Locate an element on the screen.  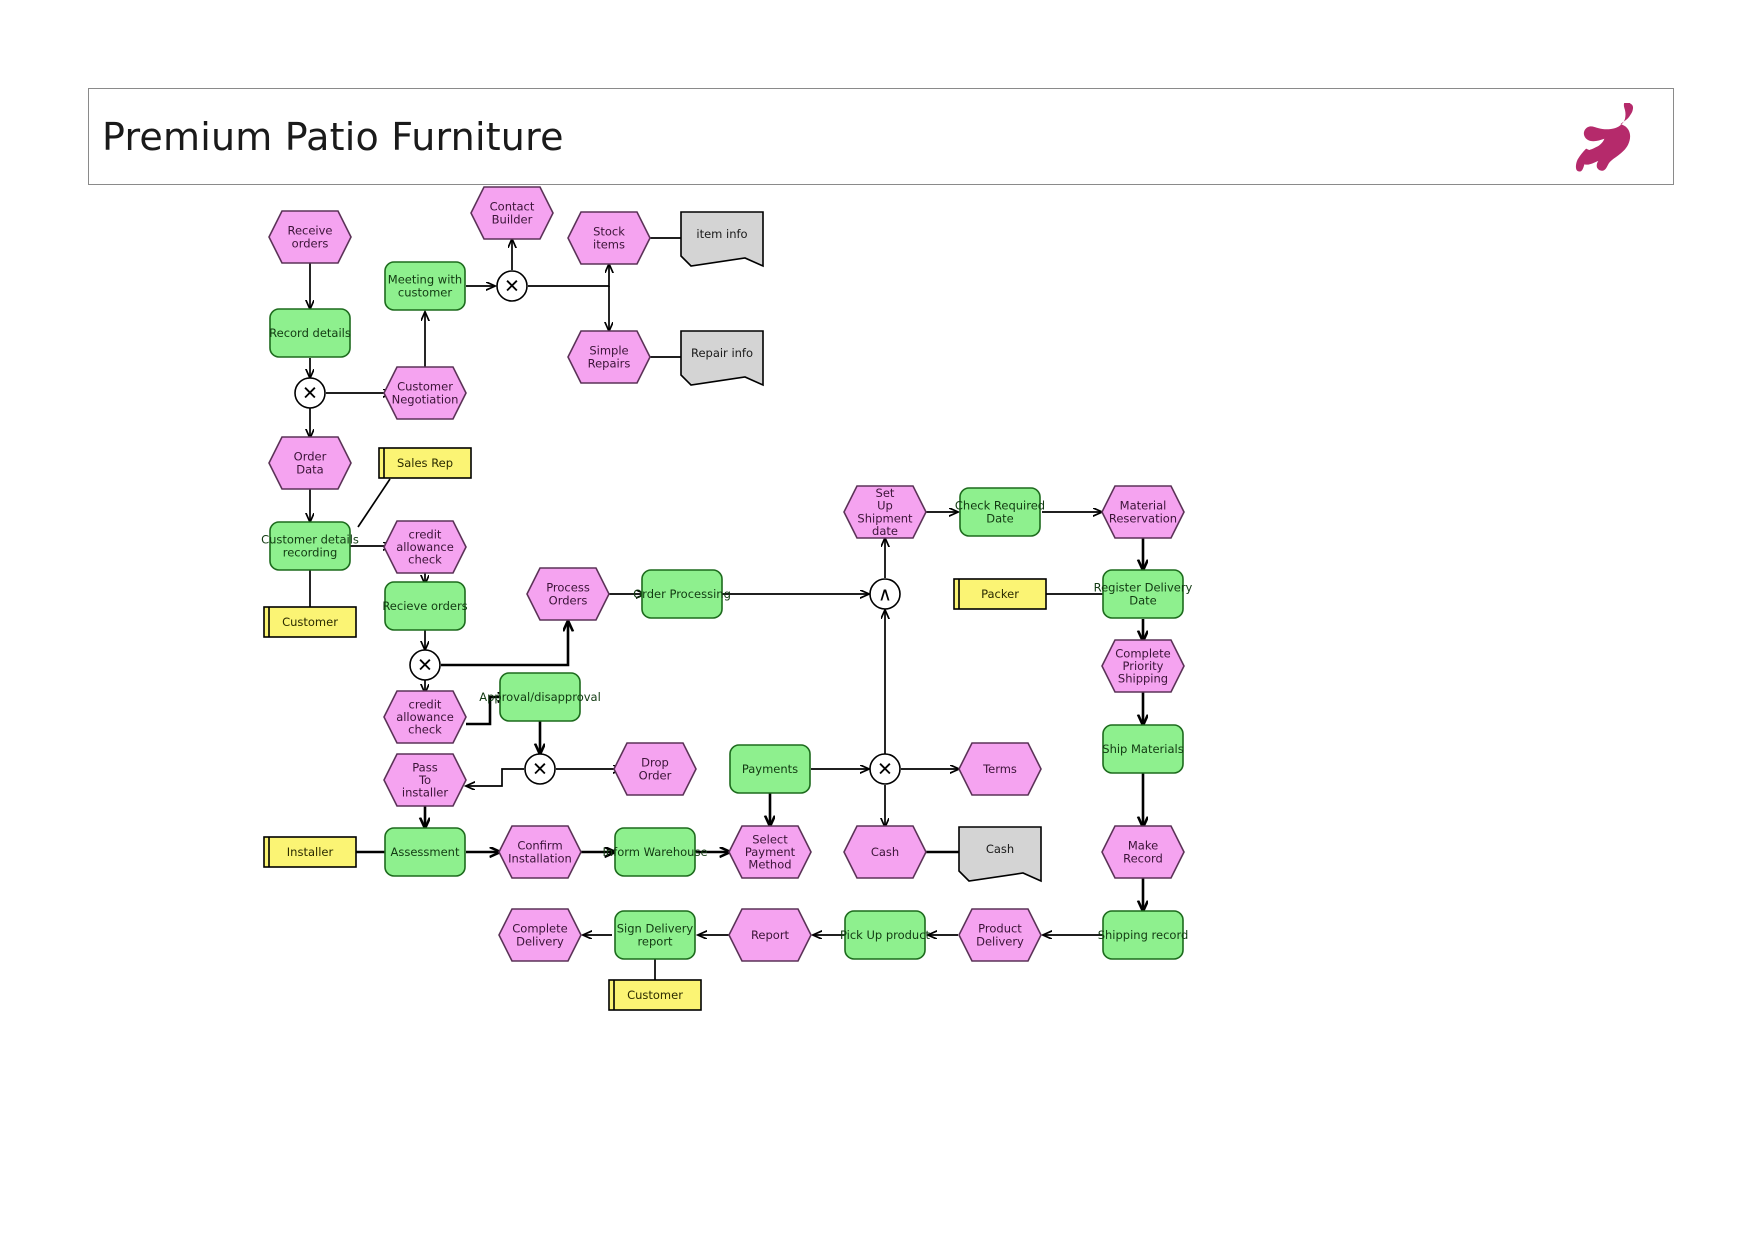
node-receive-orders-event: Receive orders is located at coordinates (310, 237).